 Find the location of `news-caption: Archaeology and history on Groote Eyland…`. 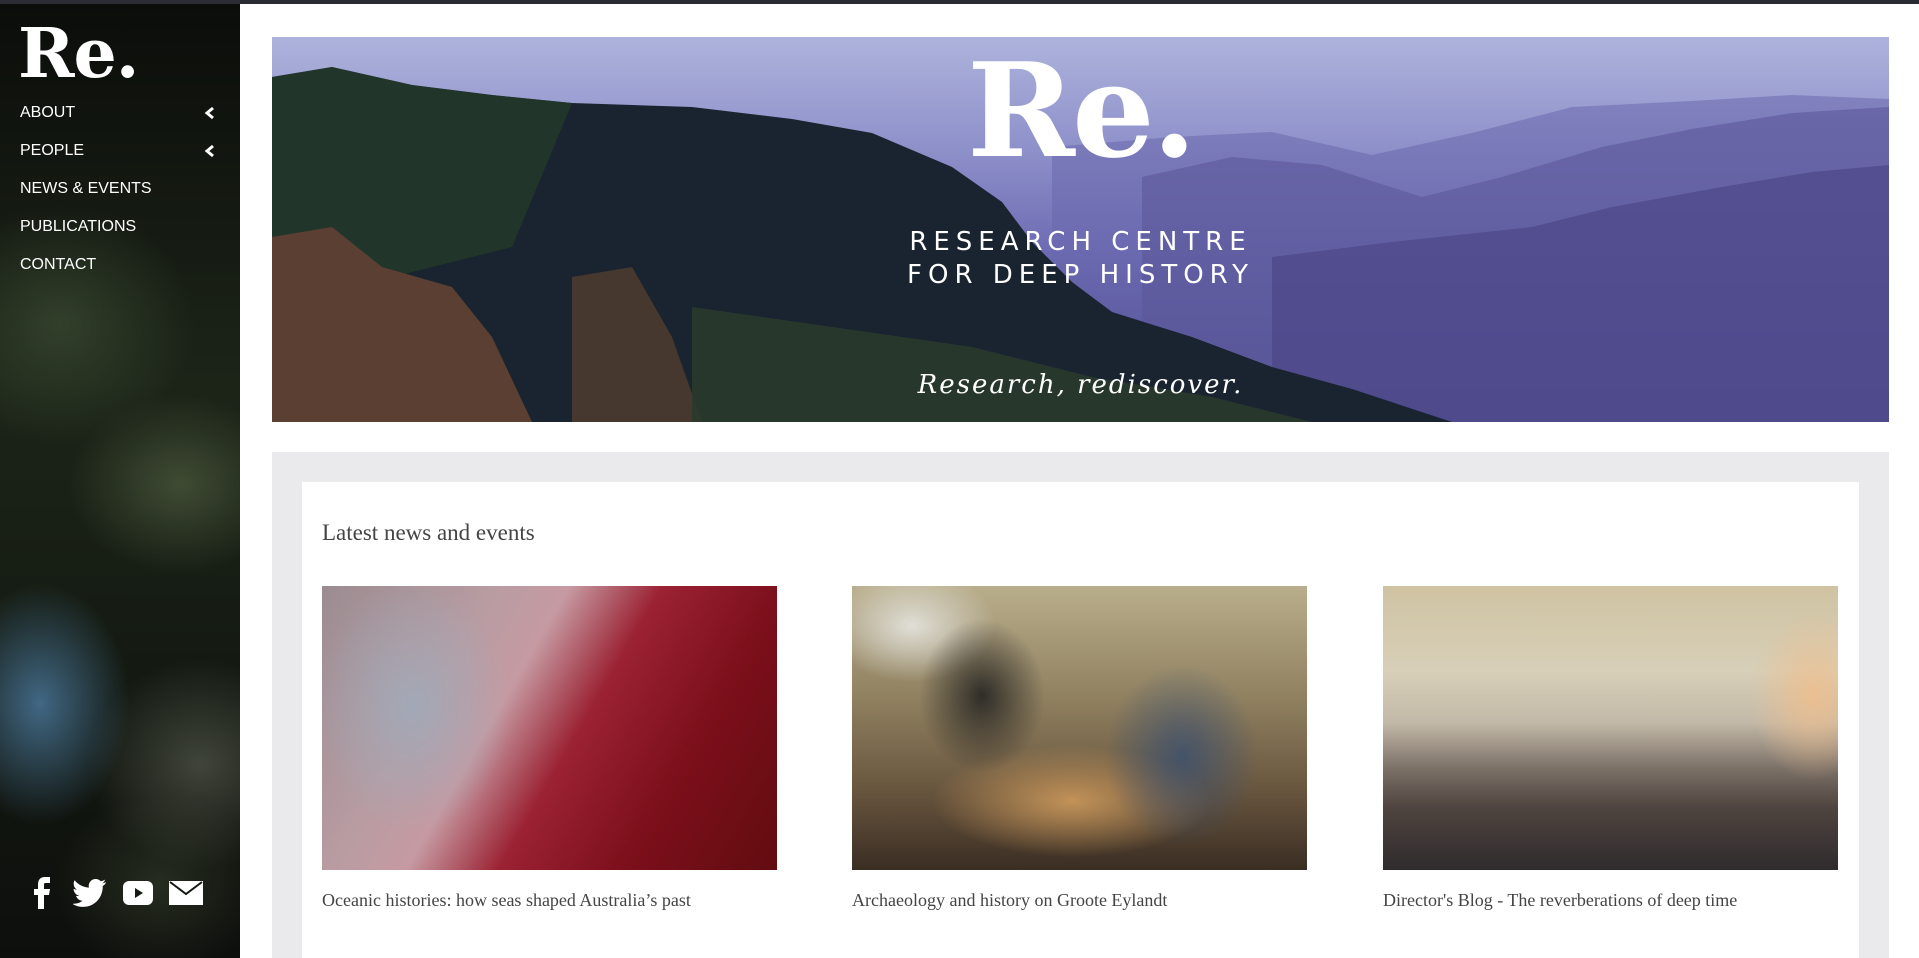

news-caption: Archaeology and history on Groote Eyland… is located at coordinates (1079, 900).